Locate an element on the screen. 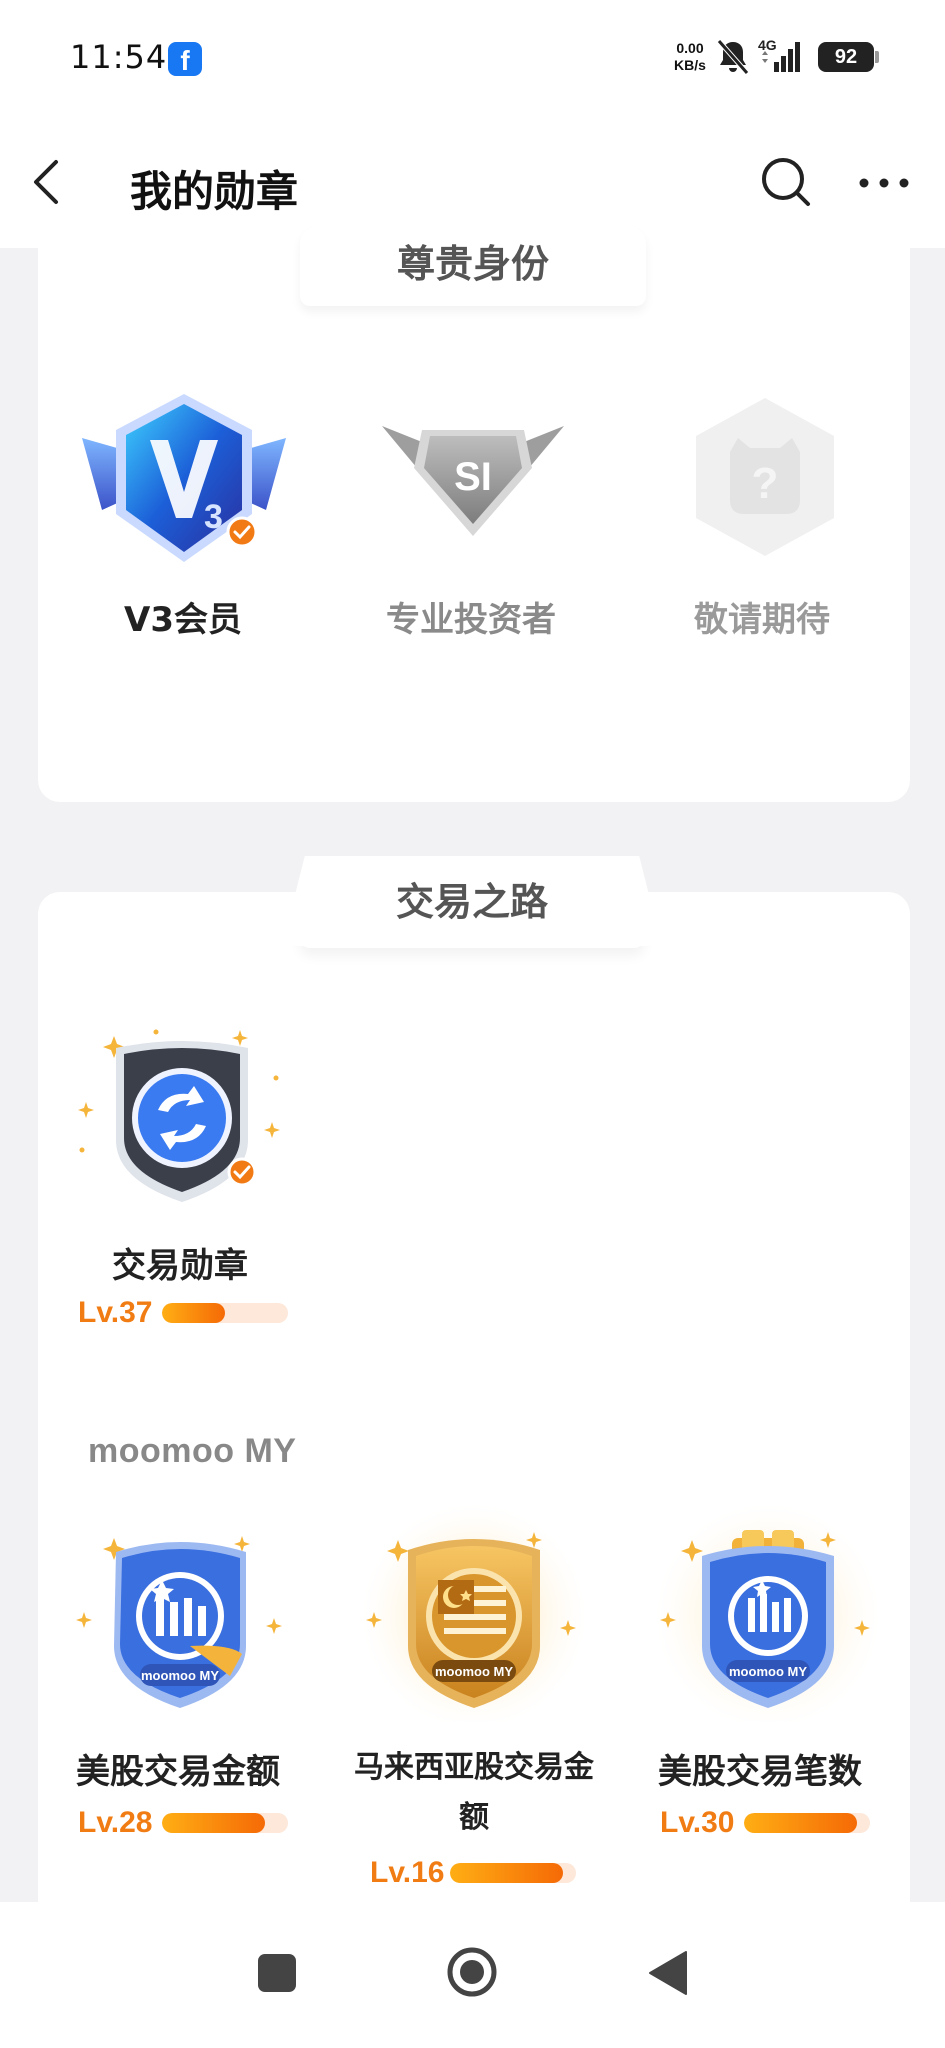 This screenshot has width=945, height=2048. trading-section-title: 交易之路 is located at coordinates (472, 901).